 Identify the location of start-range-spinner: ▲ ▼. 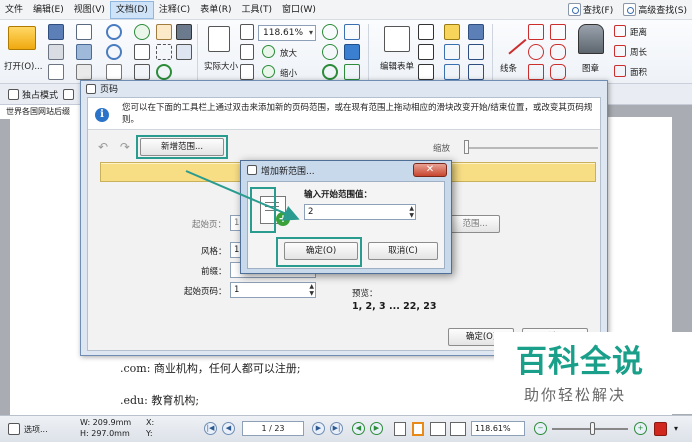
(411, 212).